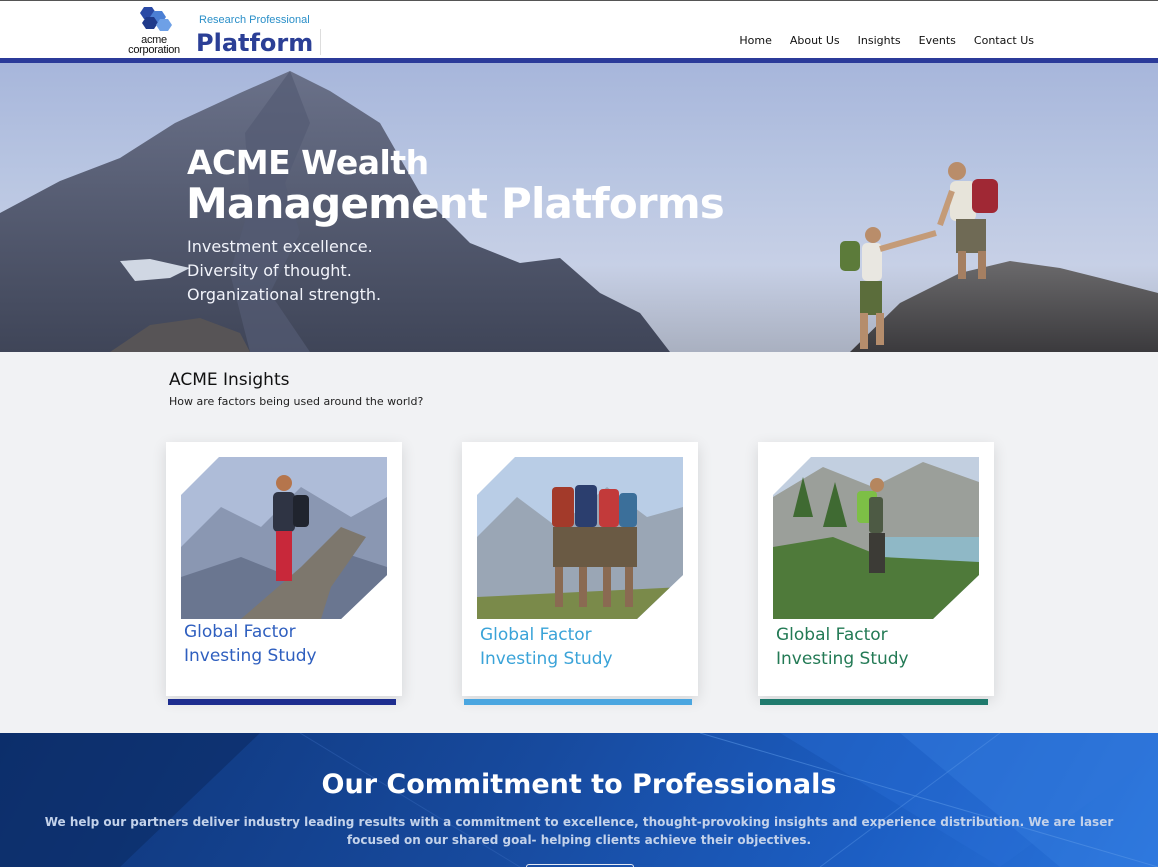 The width and height of the screenshot is (1158, 867). What do you see at coordinates (320, 42) in the screenshot?
I see `brand-divider` at bounding box center [320, 42].